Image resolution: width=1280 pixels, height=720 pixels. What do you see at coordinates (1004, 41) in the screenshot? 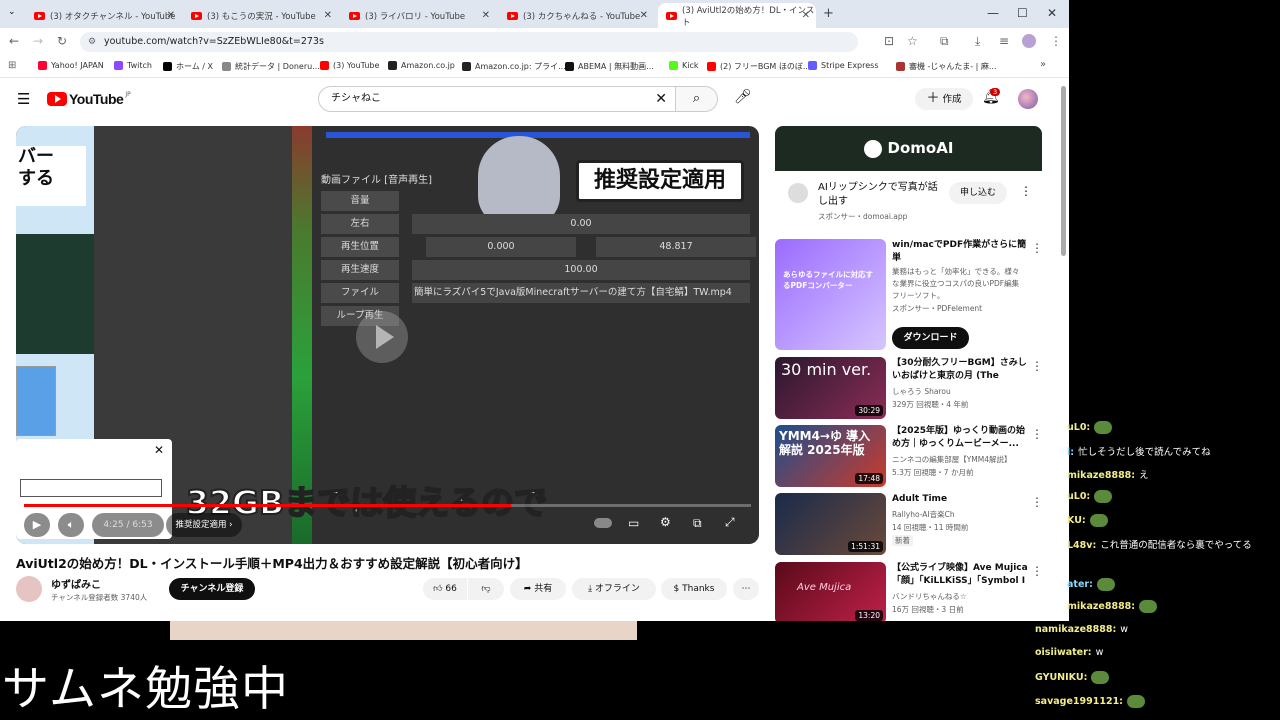
I see `media-icon: ≡` at bounding box center [1004, 41].